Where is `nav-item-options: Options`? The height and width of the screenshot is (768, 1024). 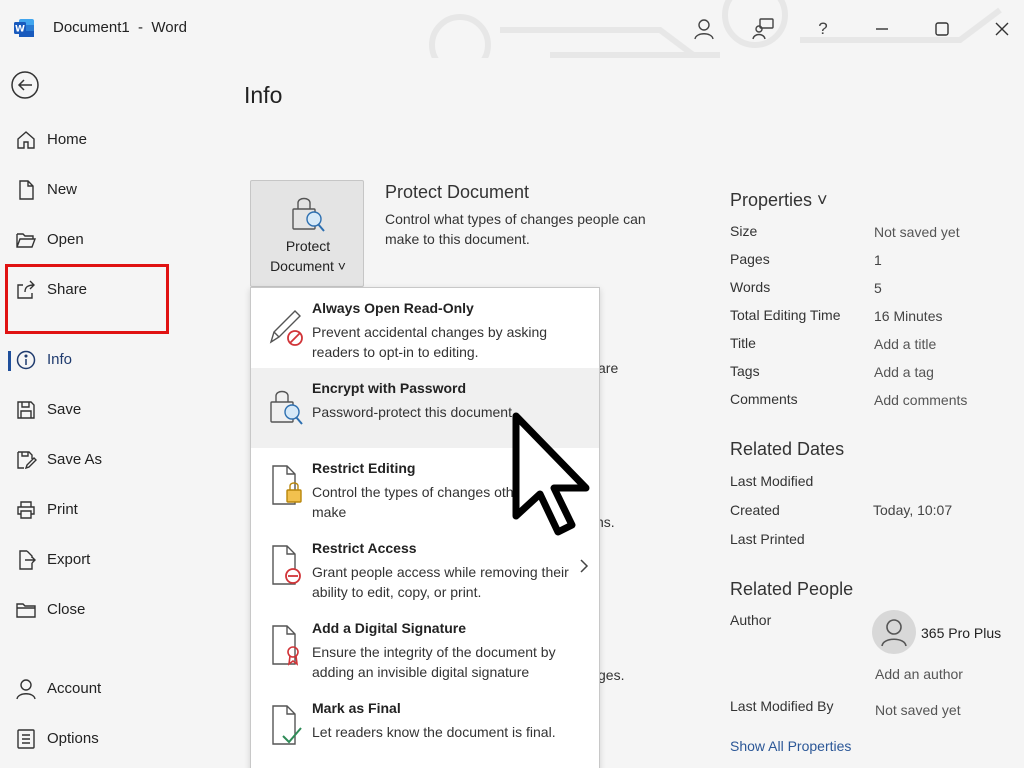 nav-item-options: Options is located at coordinates (98, 739).